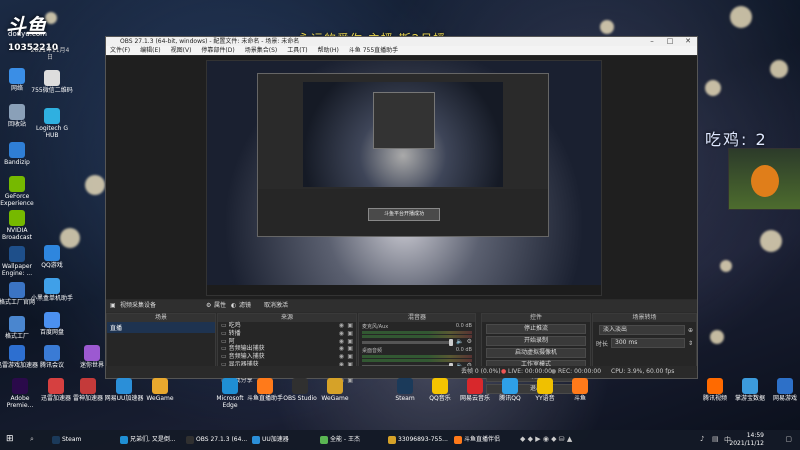  I want to click on desktop-icon: OBS Studio, so click(300, 390).